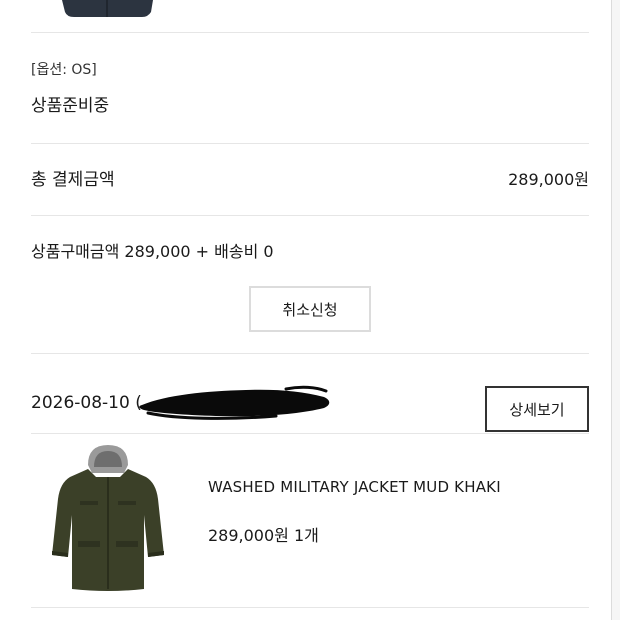  Describe the element at coordinates (310, 309) in the screenshot. I see `cancel-request-button: 취소신청` at that location.